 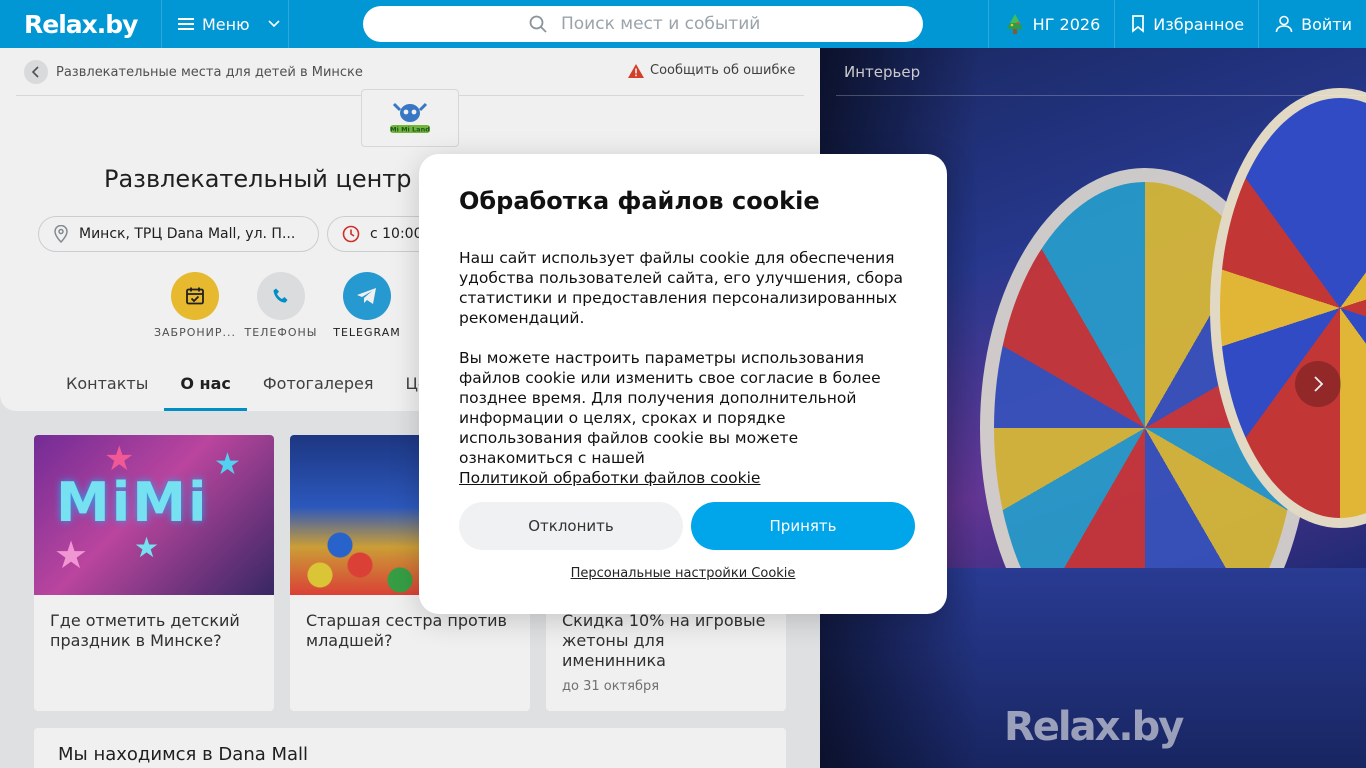 I want to click on new-year-link: НГ 2026, so click(x=1051, y=24).